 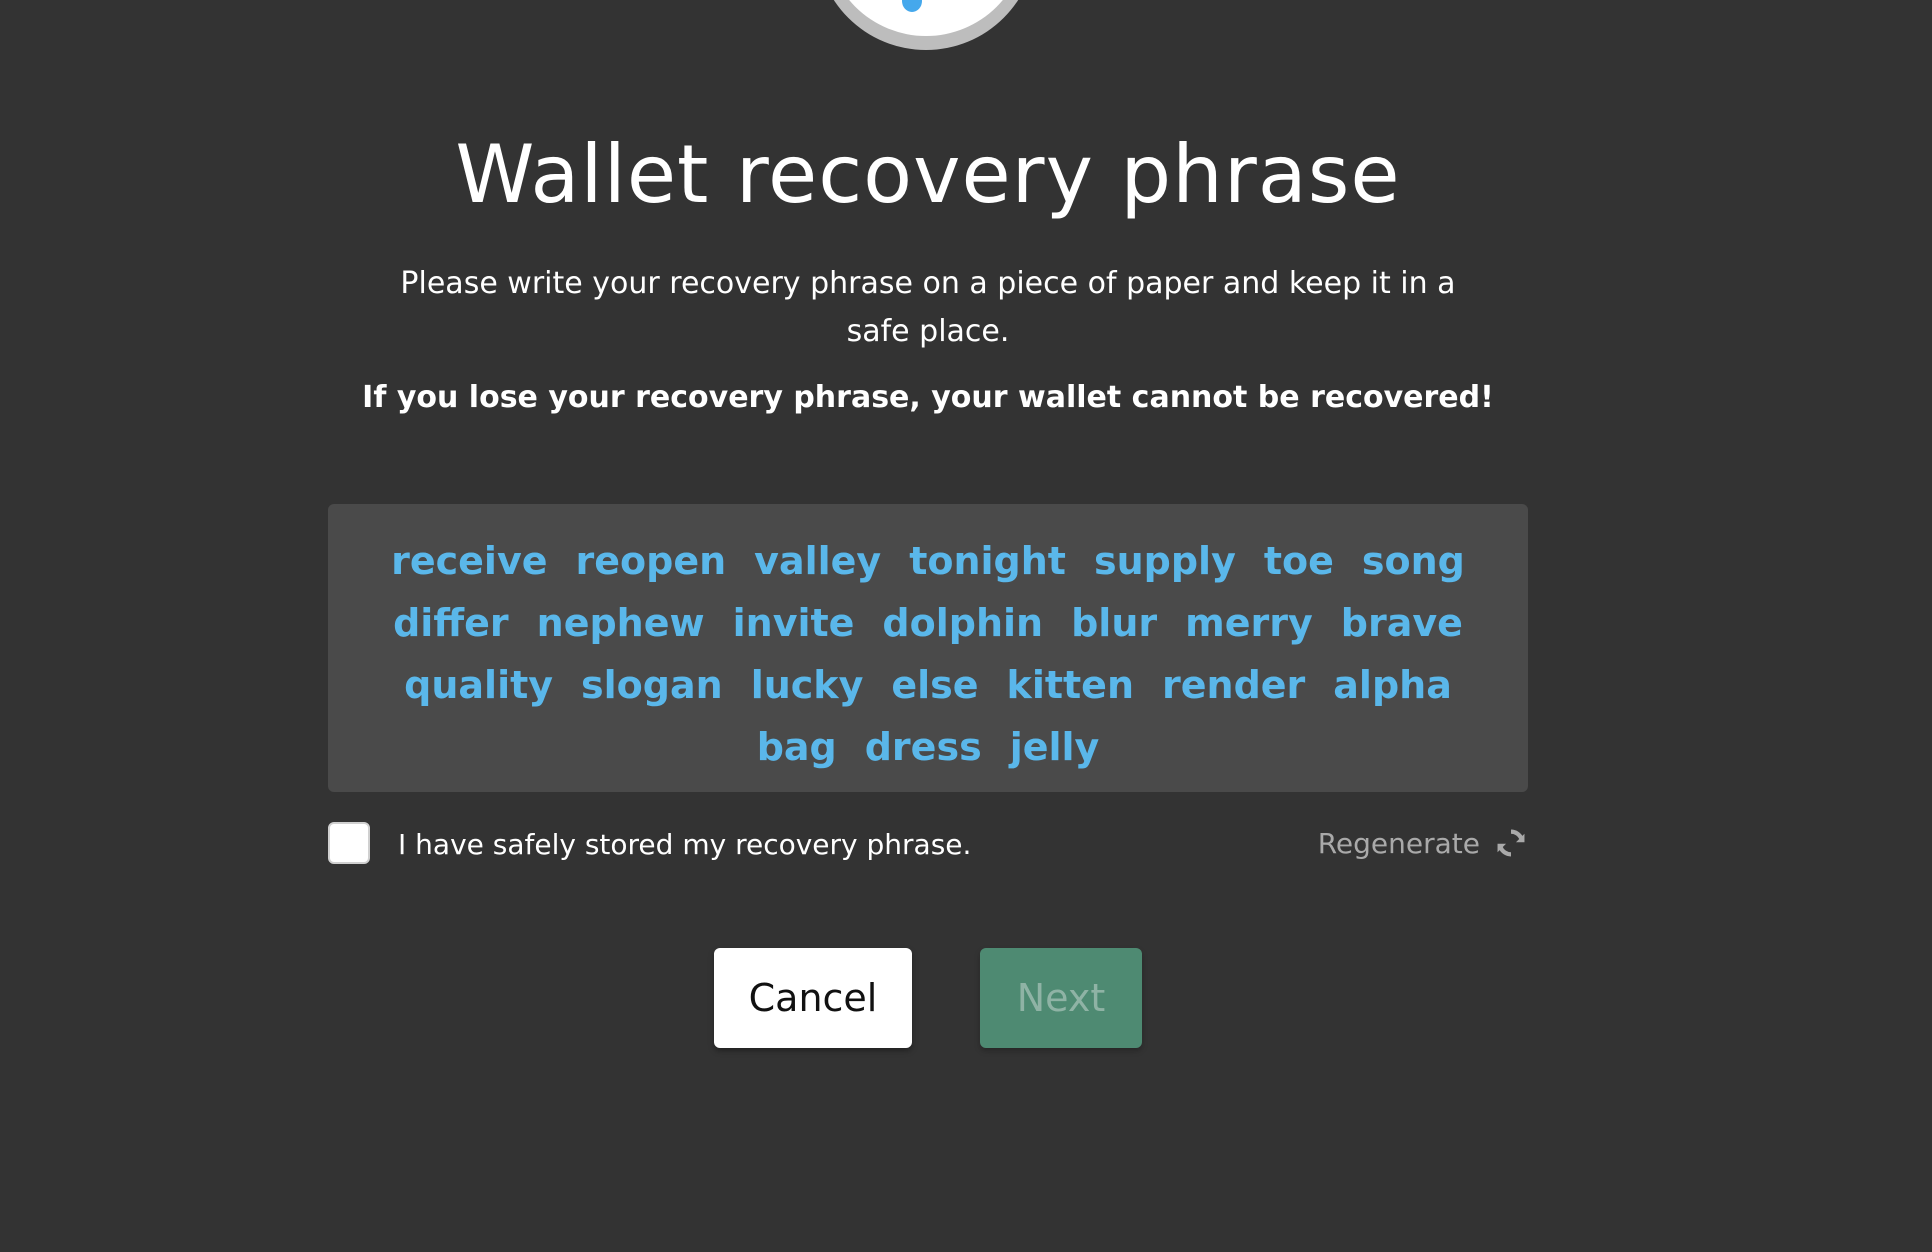 I want to click on phrase-word: quality, so click(x=479, y=685).